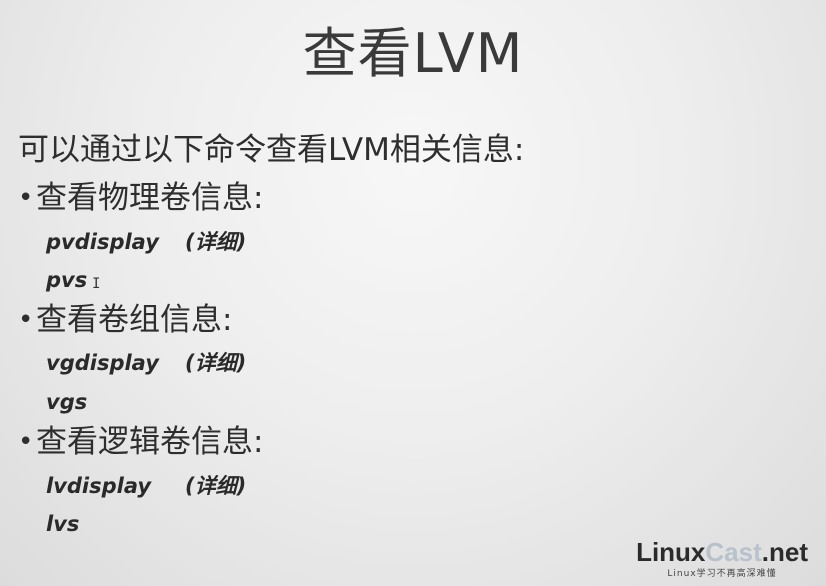 The image size is (826, 586). What do you see at coordinates (733, 552) in the screenshot?
I see `logo-part-cast: Cast` at bounding box center [733, 552].